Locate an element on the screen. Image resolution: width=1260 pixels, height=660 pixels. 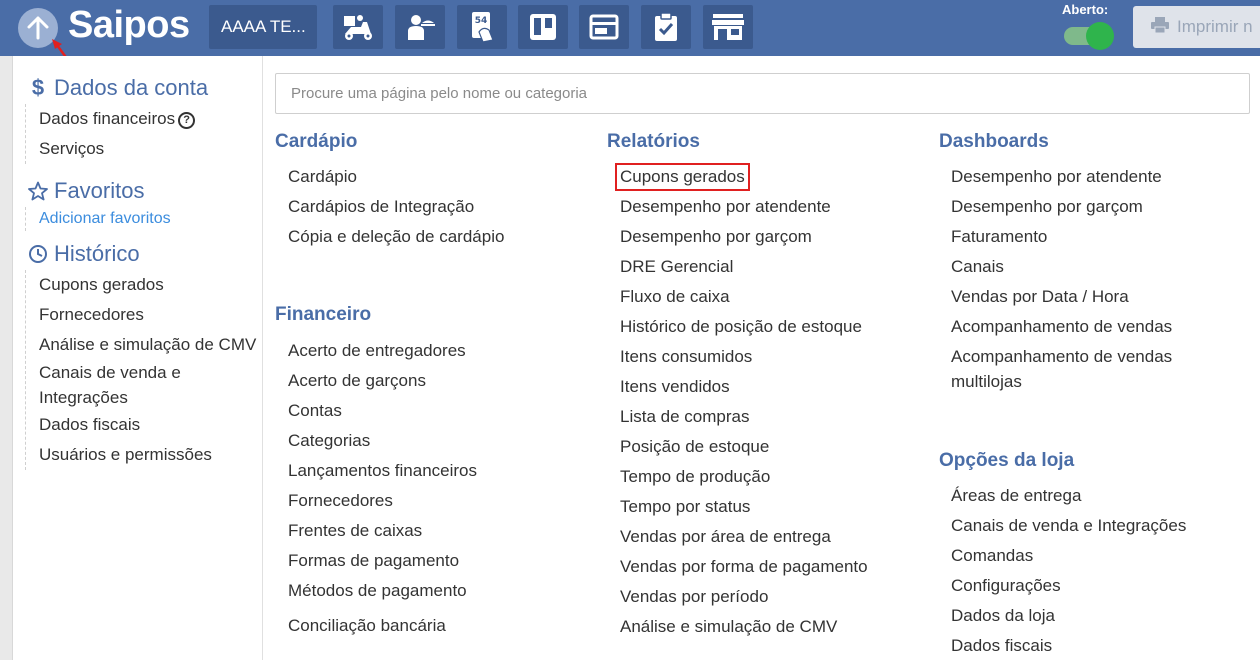
menu-link: Áreas de entrega is located at coordinates (1068, 496).